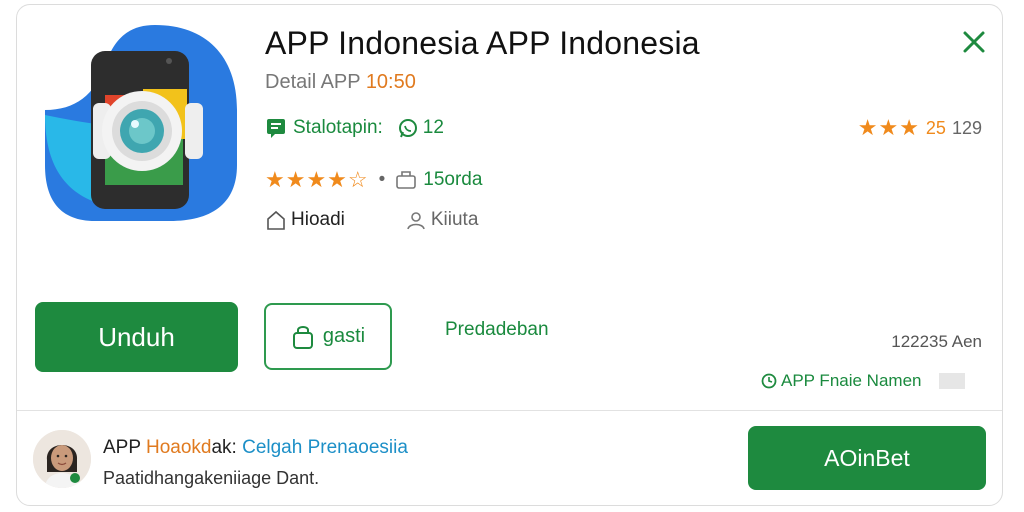  I want to click on close-icon, so click(974, 42).